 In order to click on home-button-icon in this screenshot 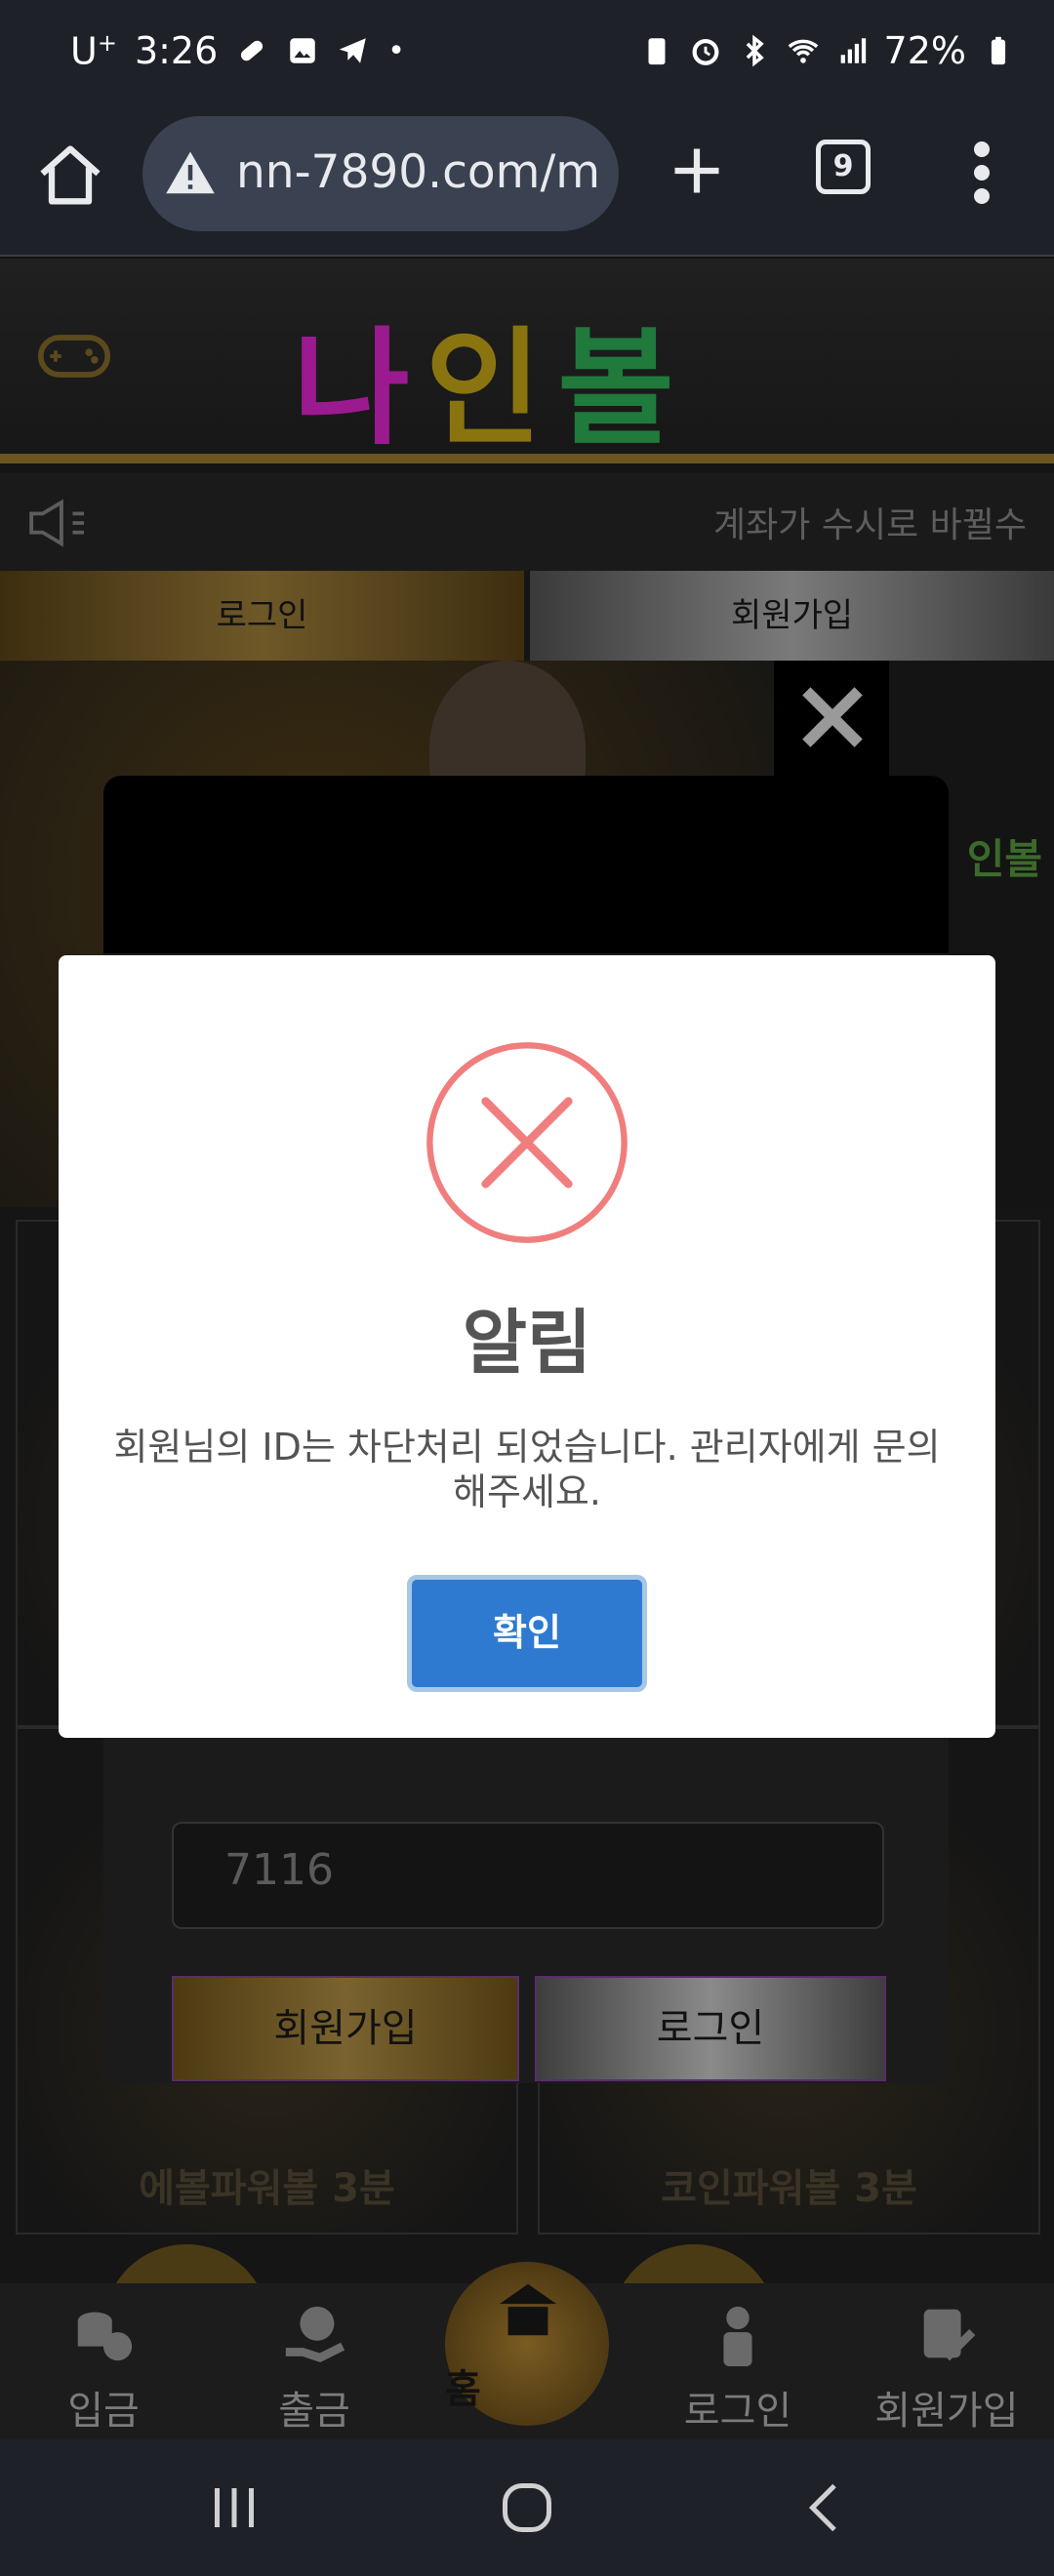, I will do `click(527, 2507)`.